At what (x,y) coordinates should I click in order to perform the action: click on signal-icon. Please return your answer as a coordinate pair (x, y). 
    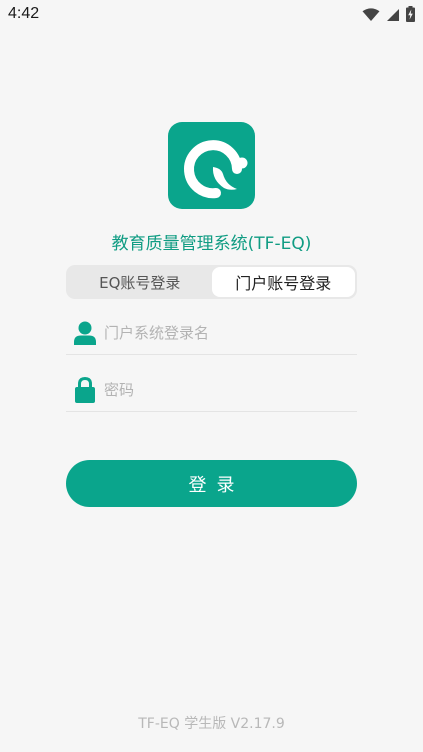
    Looking at the image, I should click on (393, 16).